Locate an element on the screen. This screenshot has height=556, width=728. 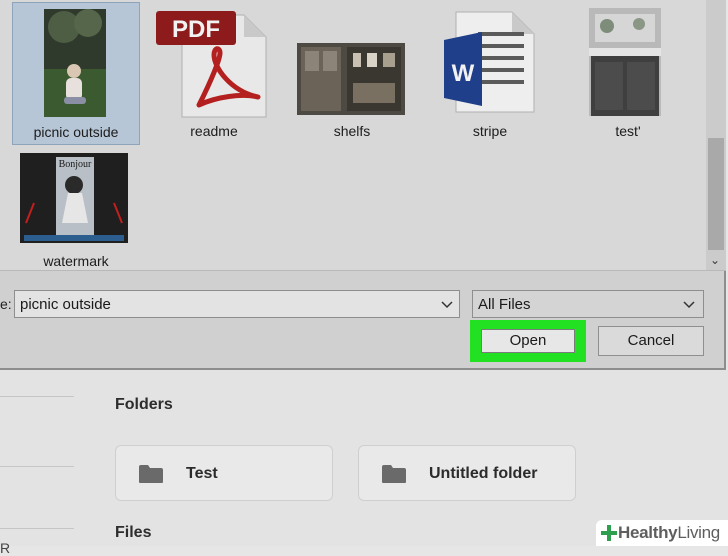
image-thumbnail: Bonjour is located at coordinates (74, 198).